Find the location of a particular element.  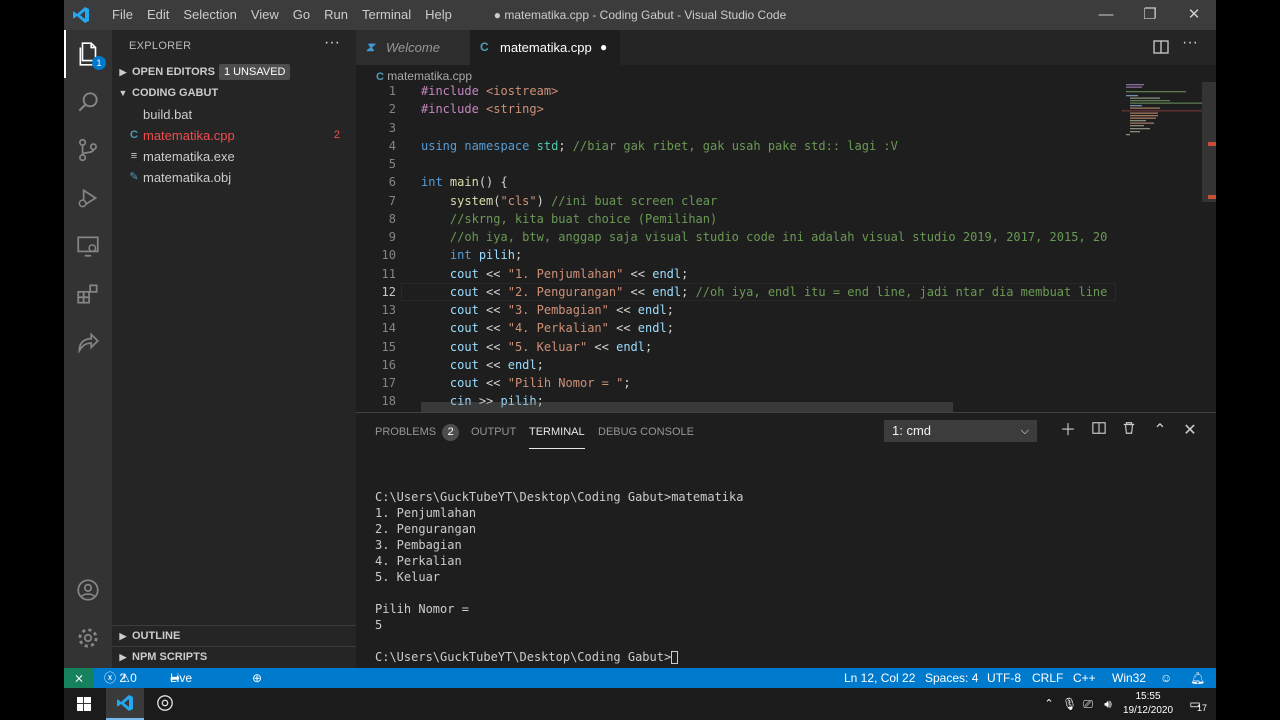

chrome-taskbar-icon is located at coordinates (165, 704).